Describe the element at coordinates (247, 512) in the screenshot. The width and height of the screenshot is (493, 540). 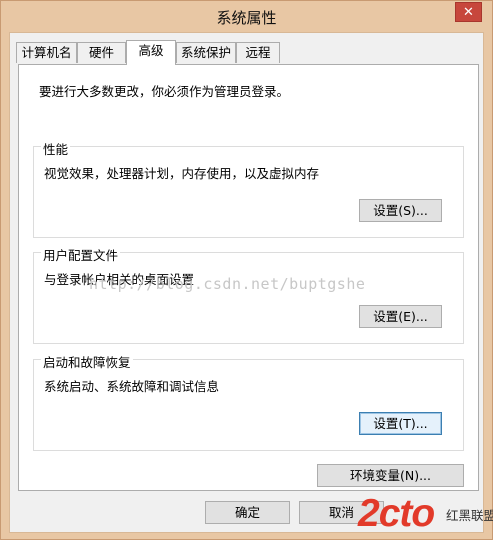
I see `ok-button: 确定` at that location.